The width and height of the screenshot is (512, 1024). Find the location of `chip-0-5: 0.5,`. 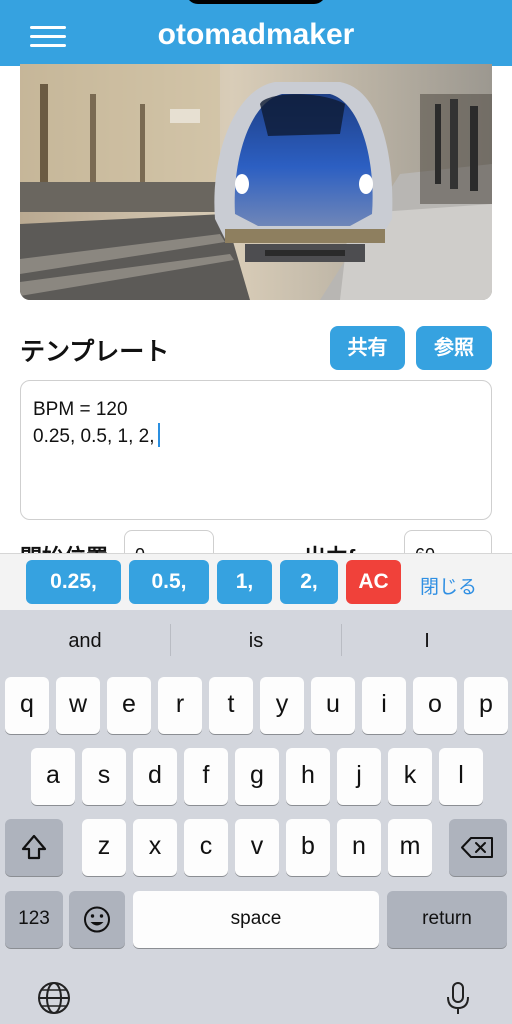

chip-0-5: 0.5, is located at coordinates (169, 582).